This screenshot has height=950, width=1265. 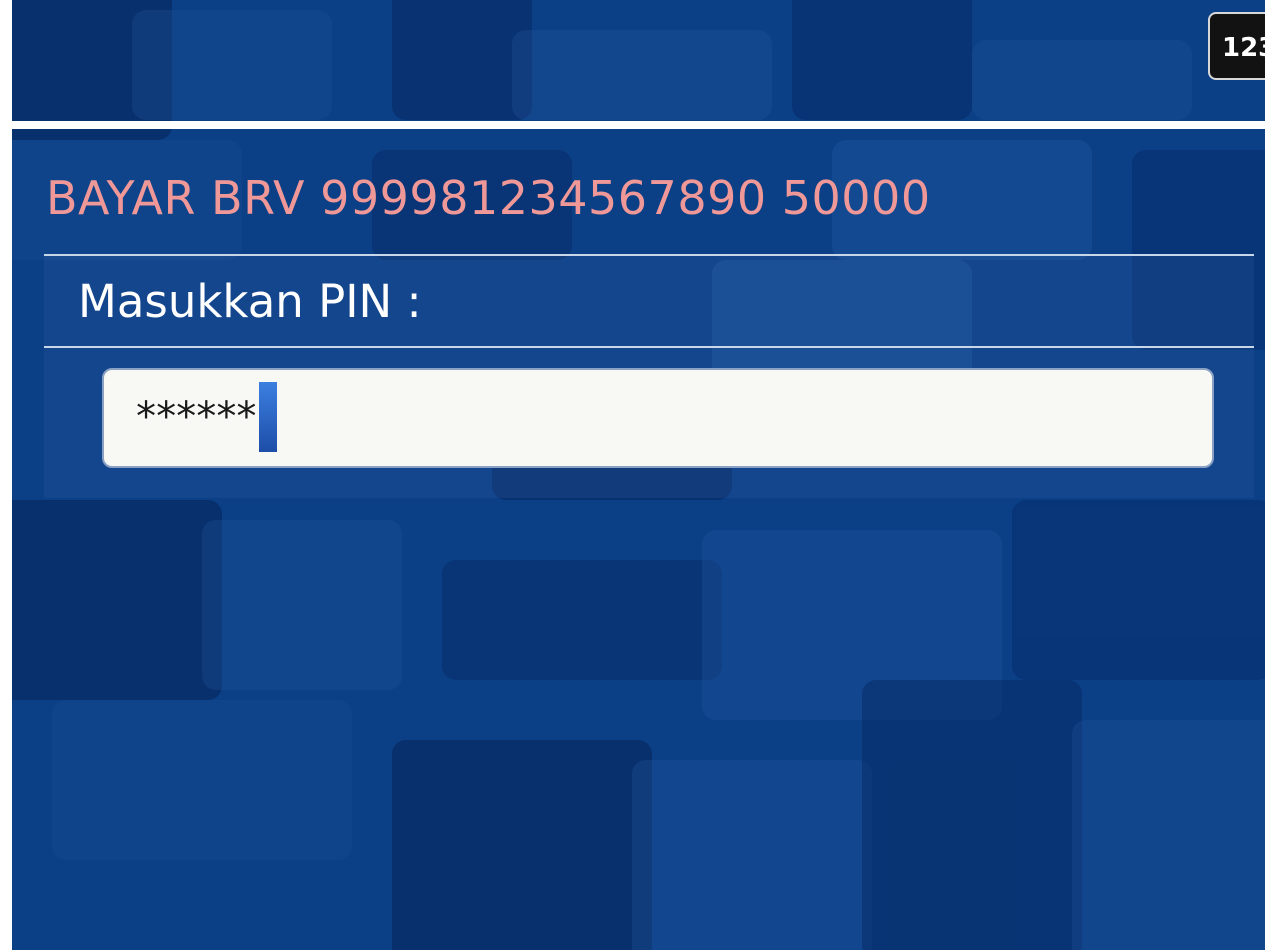 I want to click on panel-label-divider, so click(x=649, y=347).